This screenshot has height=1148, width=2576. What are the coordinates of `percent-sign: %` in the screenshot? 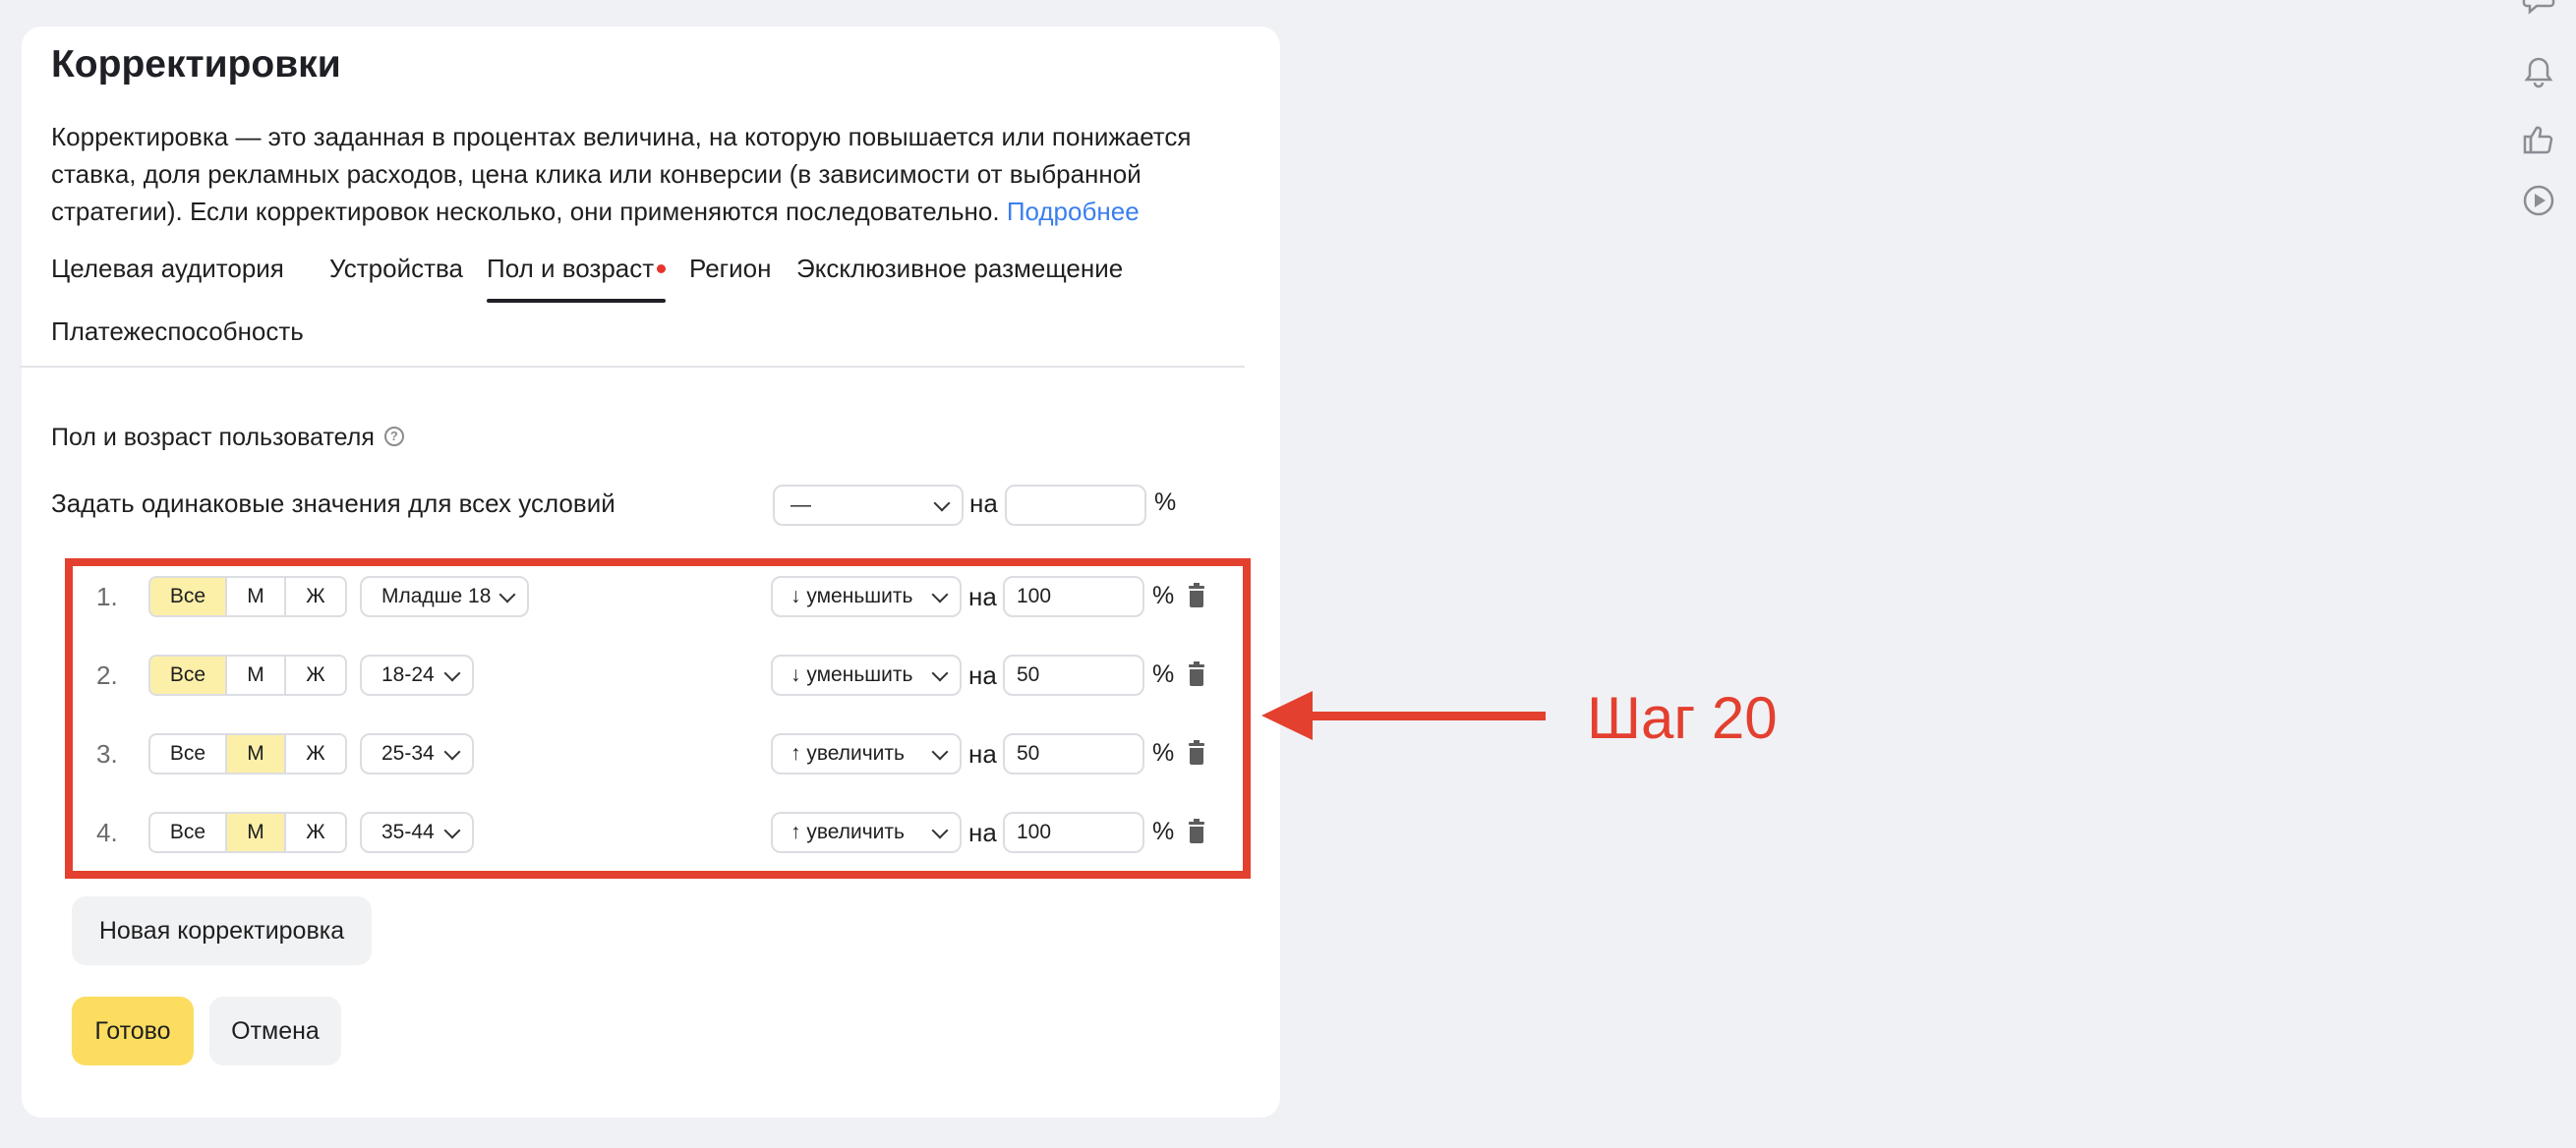 It's located at (1165, 502).